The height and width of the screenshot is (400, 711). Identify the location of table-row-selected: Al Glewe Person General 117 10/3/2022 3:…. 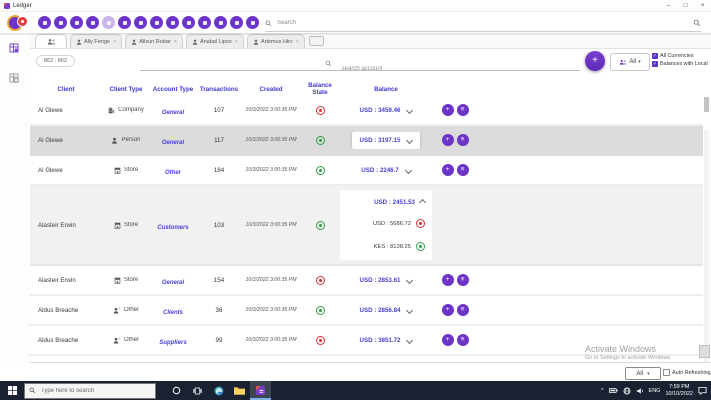
(366, 141).